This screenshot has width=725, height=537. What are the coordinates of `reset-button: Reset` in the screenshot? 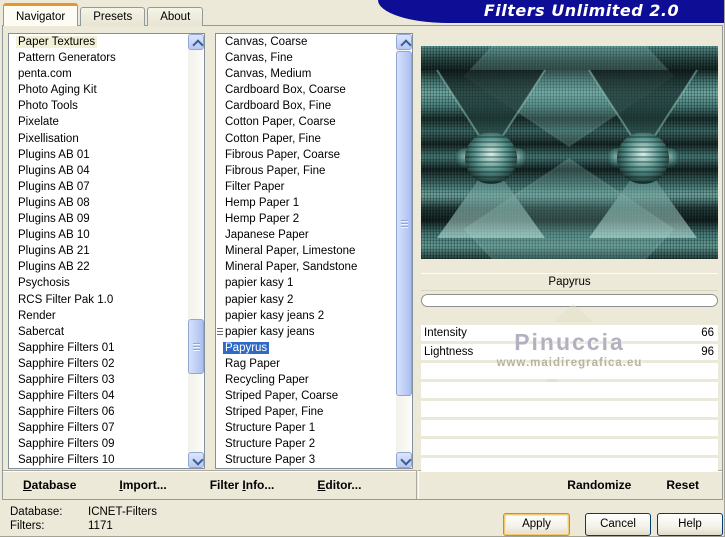 It's located at (682, 485).